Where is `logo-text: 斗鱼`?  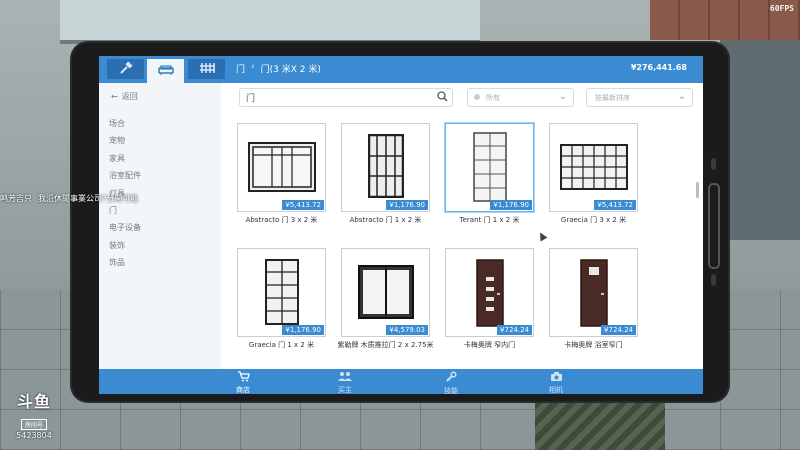
logo-text: 斗鱼 is located at coordinates (33, 401).